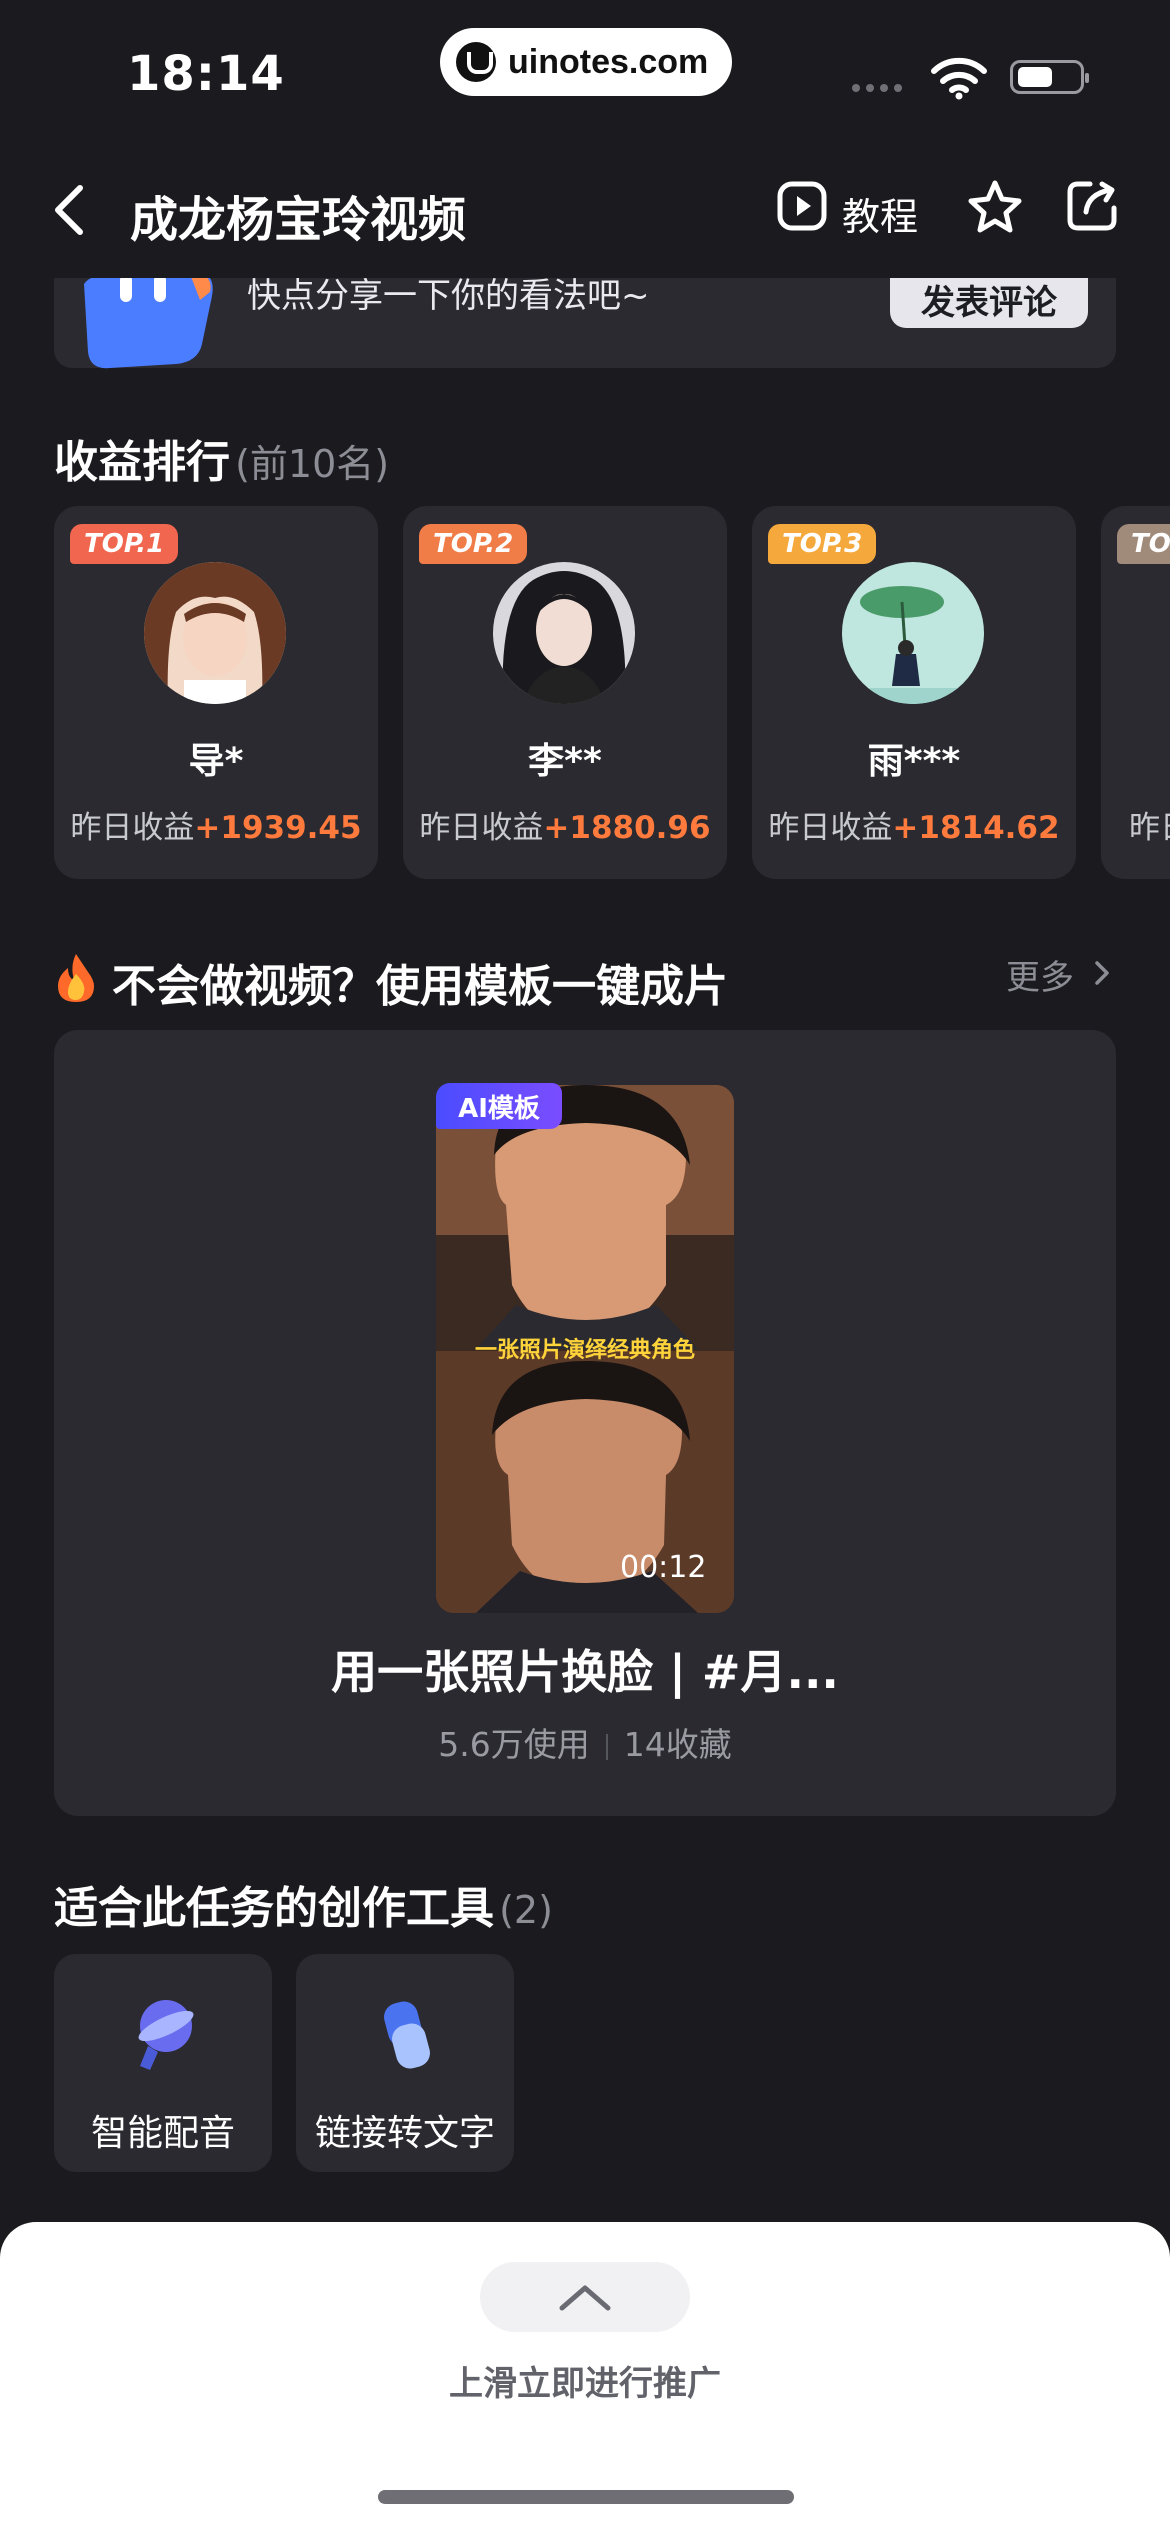  What do you see at coordinates (584, 1350) in the screenshot?
I see `thumbnail-caption: 一张照片演绎经典角色` at bounding box center [584, 1350].